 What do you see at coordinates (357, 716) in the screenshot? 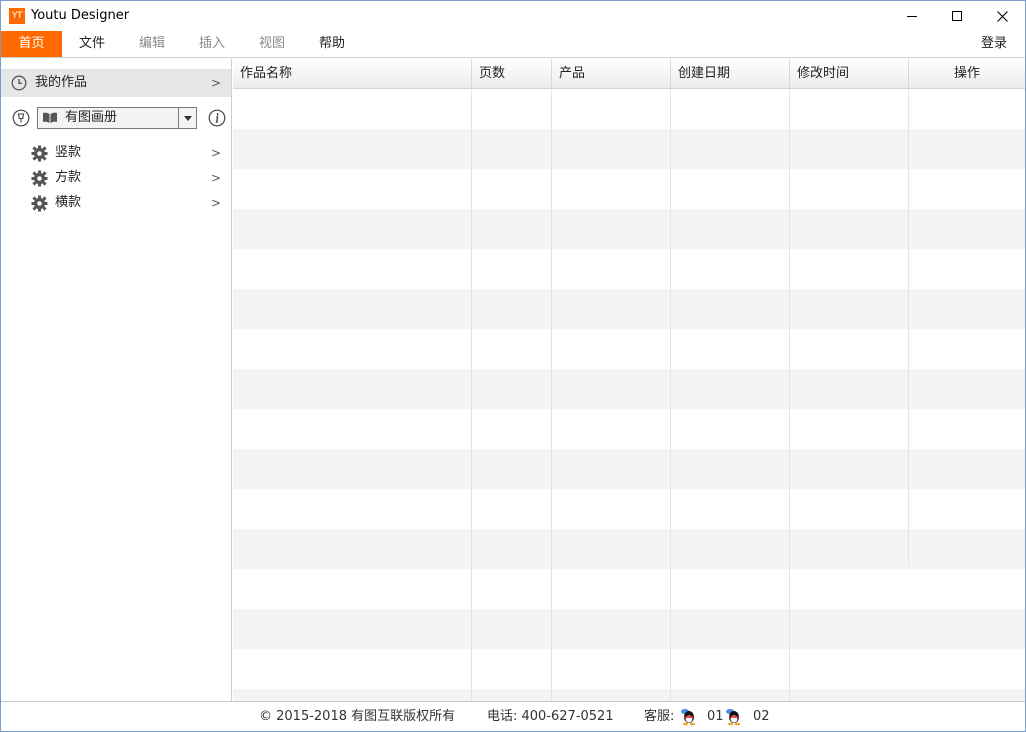
I see `copyright-text: © 2015-2018 有图互联版权所有` at bounding box center [357, 716].